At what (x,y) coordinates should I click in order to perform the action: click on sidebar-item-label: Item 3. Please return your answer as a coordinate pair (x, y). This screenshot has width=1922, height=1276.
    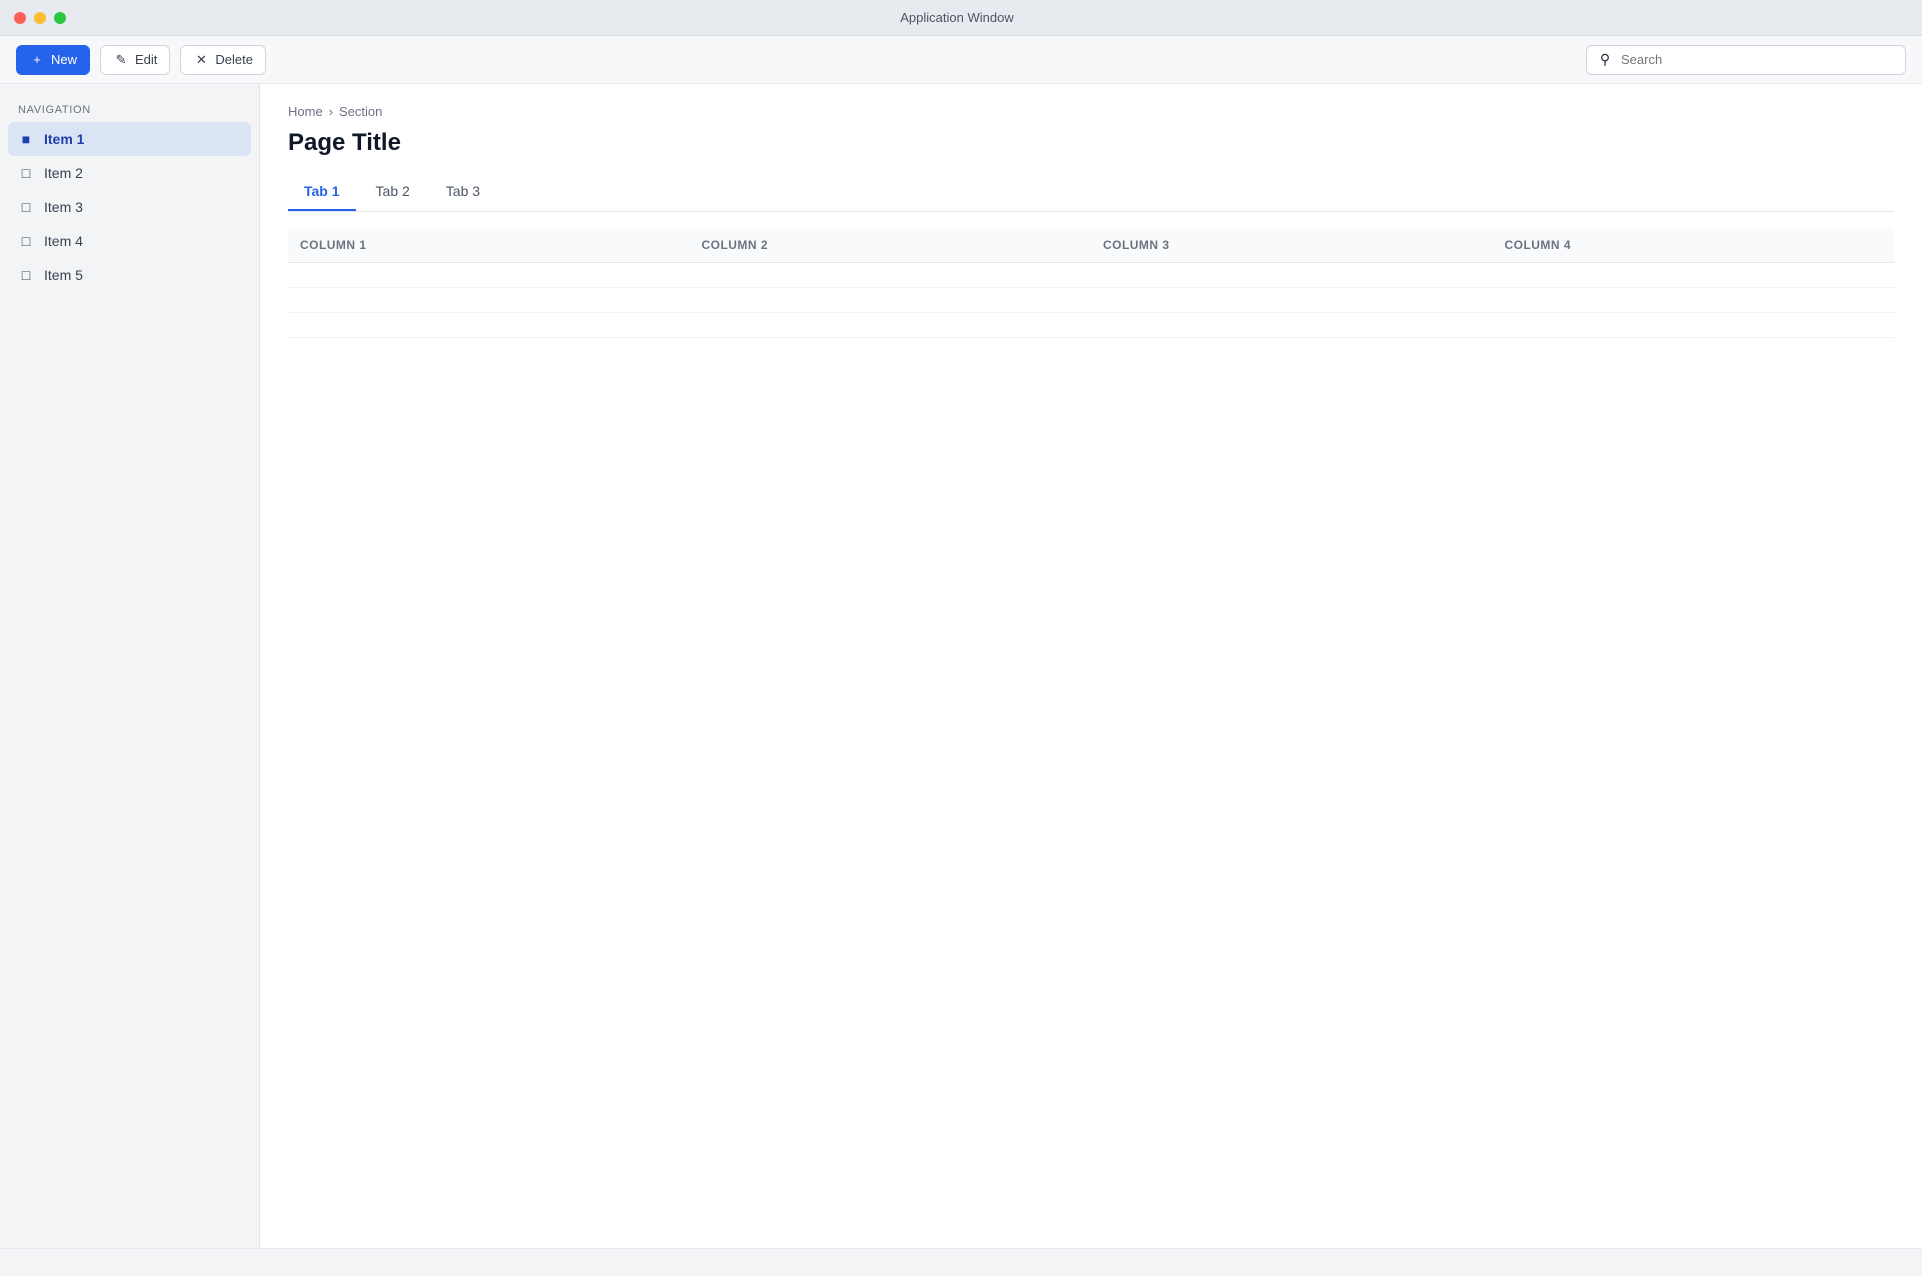
    Looking at the image, I should click on (63, 207).